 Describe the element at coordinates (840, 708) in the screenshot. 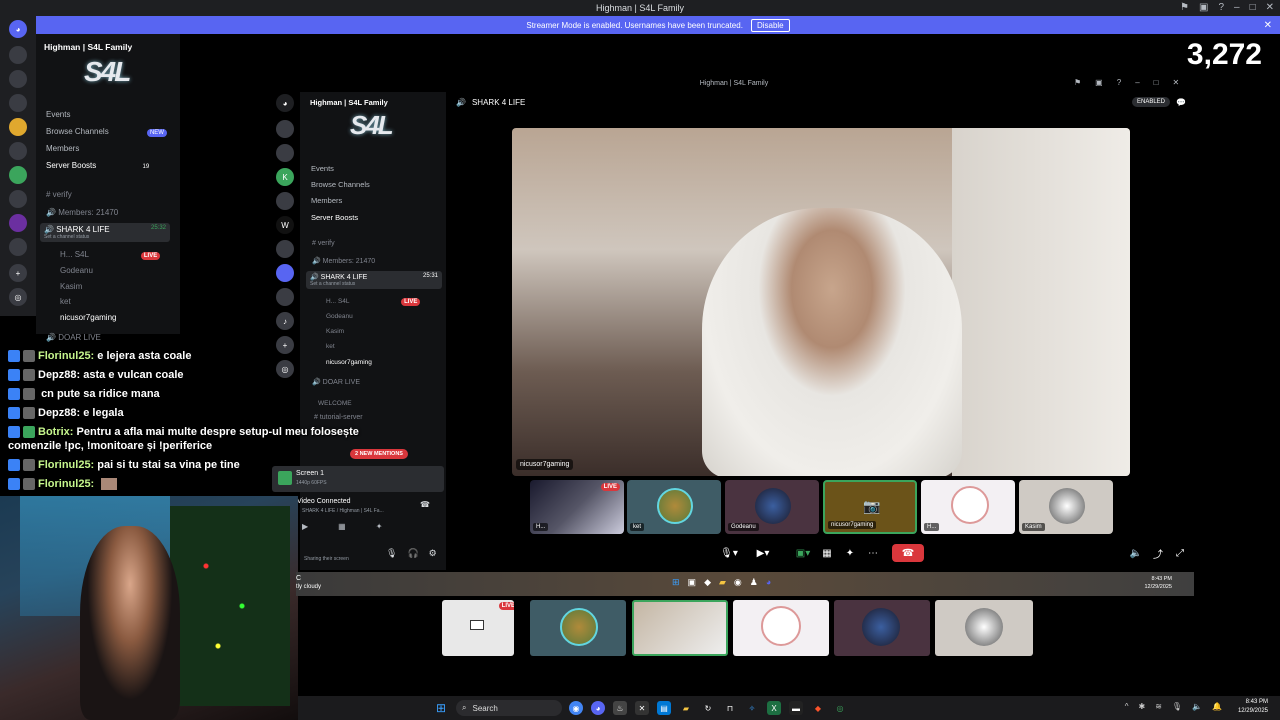

I see `app-icon: ◎` at that location.